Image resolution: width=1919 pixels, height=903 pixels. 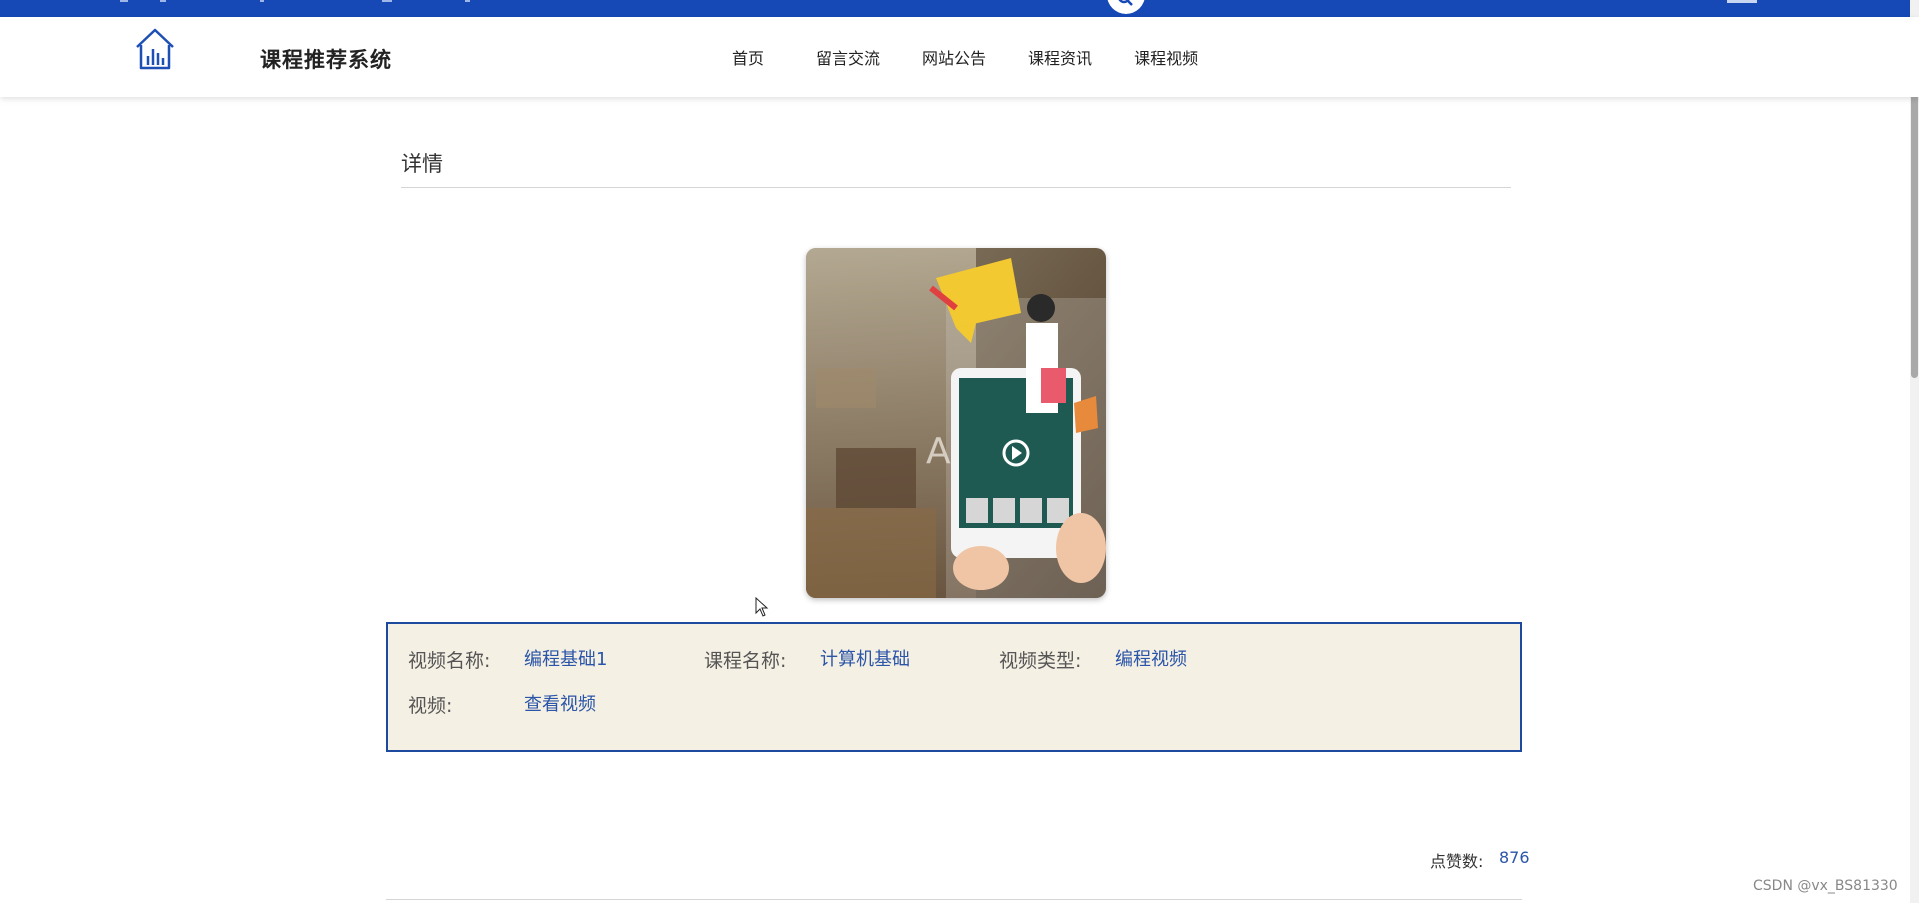 What do you see at coordinates (1040, 661) in the screenshot?
I see `video-type-label: 视频类型:` at bounding box center [1040, 661].